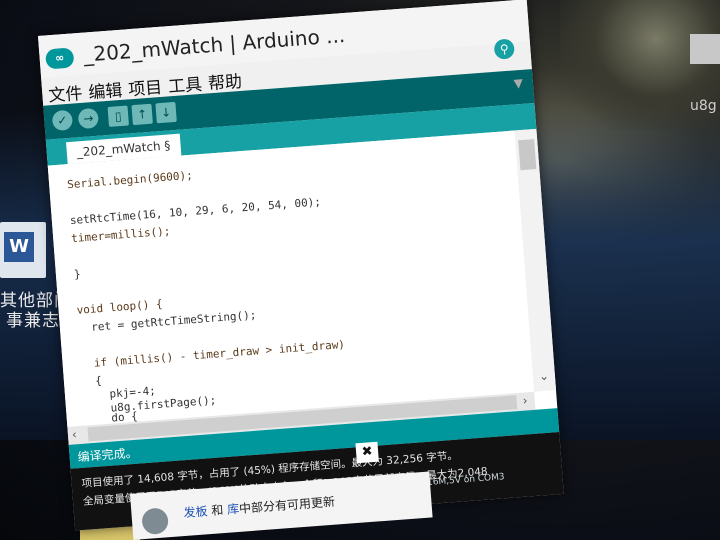 The image size is (720, 540). Describe the element at coordinates (195, 211) in the screenshot. I see `code-line: setRtcTime(16, 10, 29, 6, 20, 54, 00);` at that location.